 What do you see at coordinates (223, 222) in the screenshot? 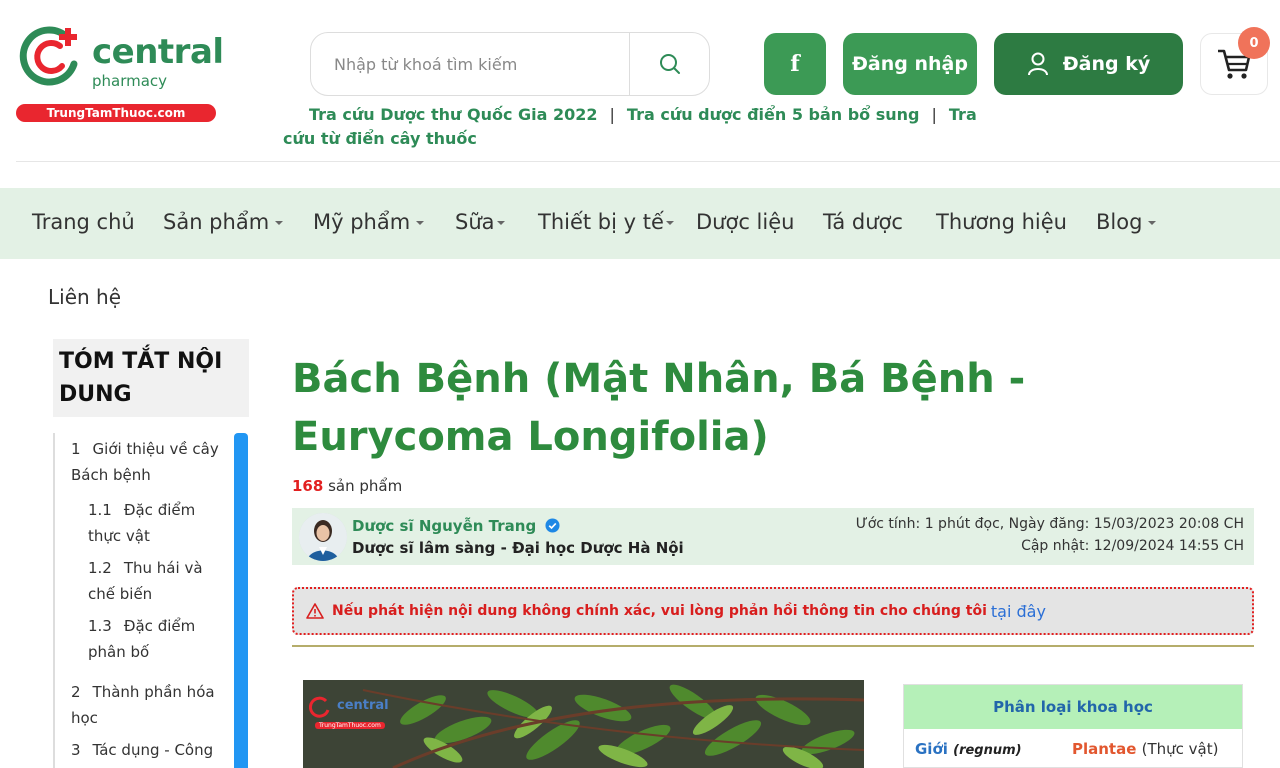
I see `nav-item-products: Sản phẩm` at bounding box center [223, 222].